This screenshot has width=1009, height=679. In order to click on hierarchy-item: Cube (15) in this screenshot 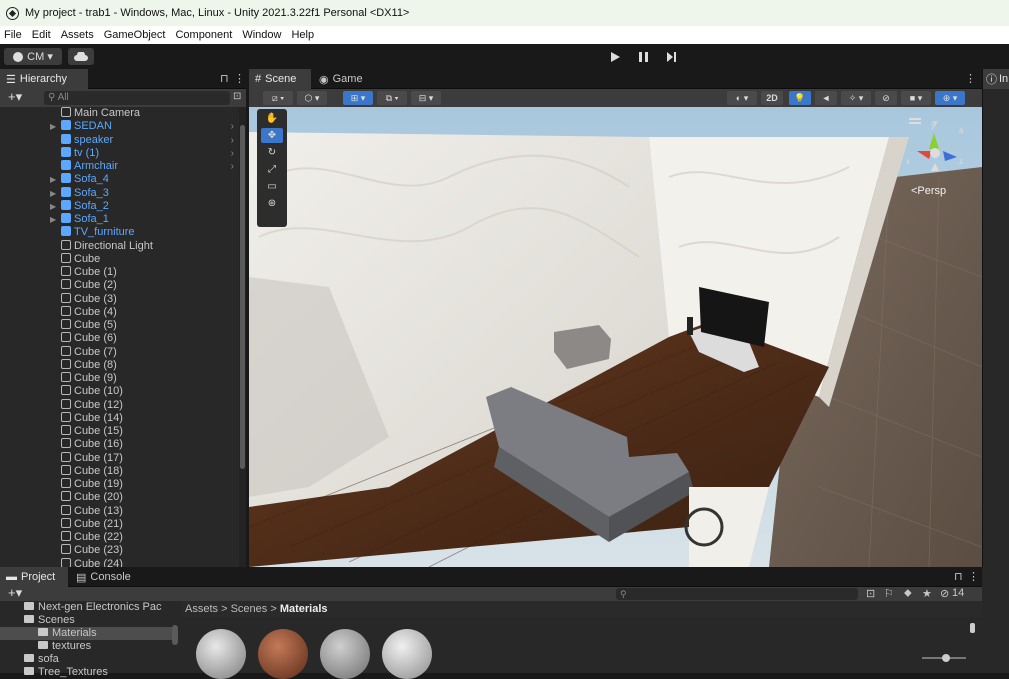, I will do `click(119, 431)`.